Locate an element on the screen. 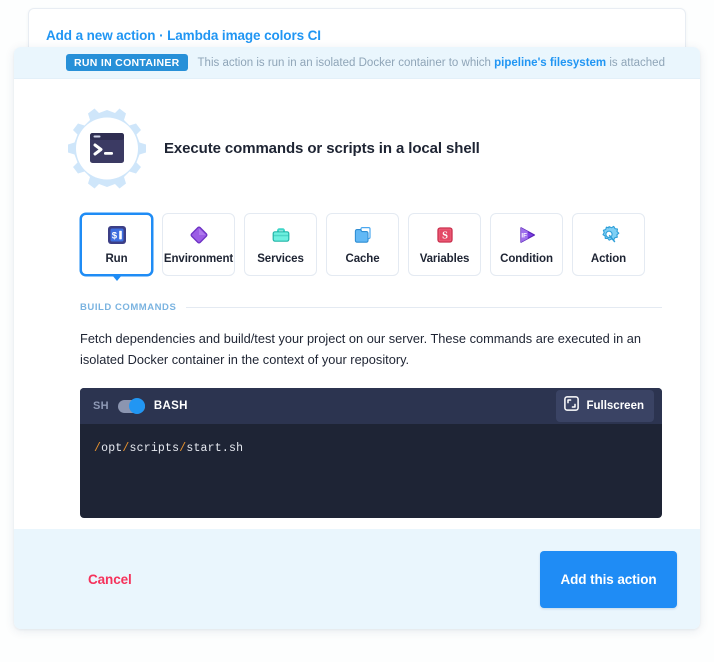 Image resolution: width=714 pixels, height=662 pixels. tab-cache-label: Cache is located at coordinates (362, 259).